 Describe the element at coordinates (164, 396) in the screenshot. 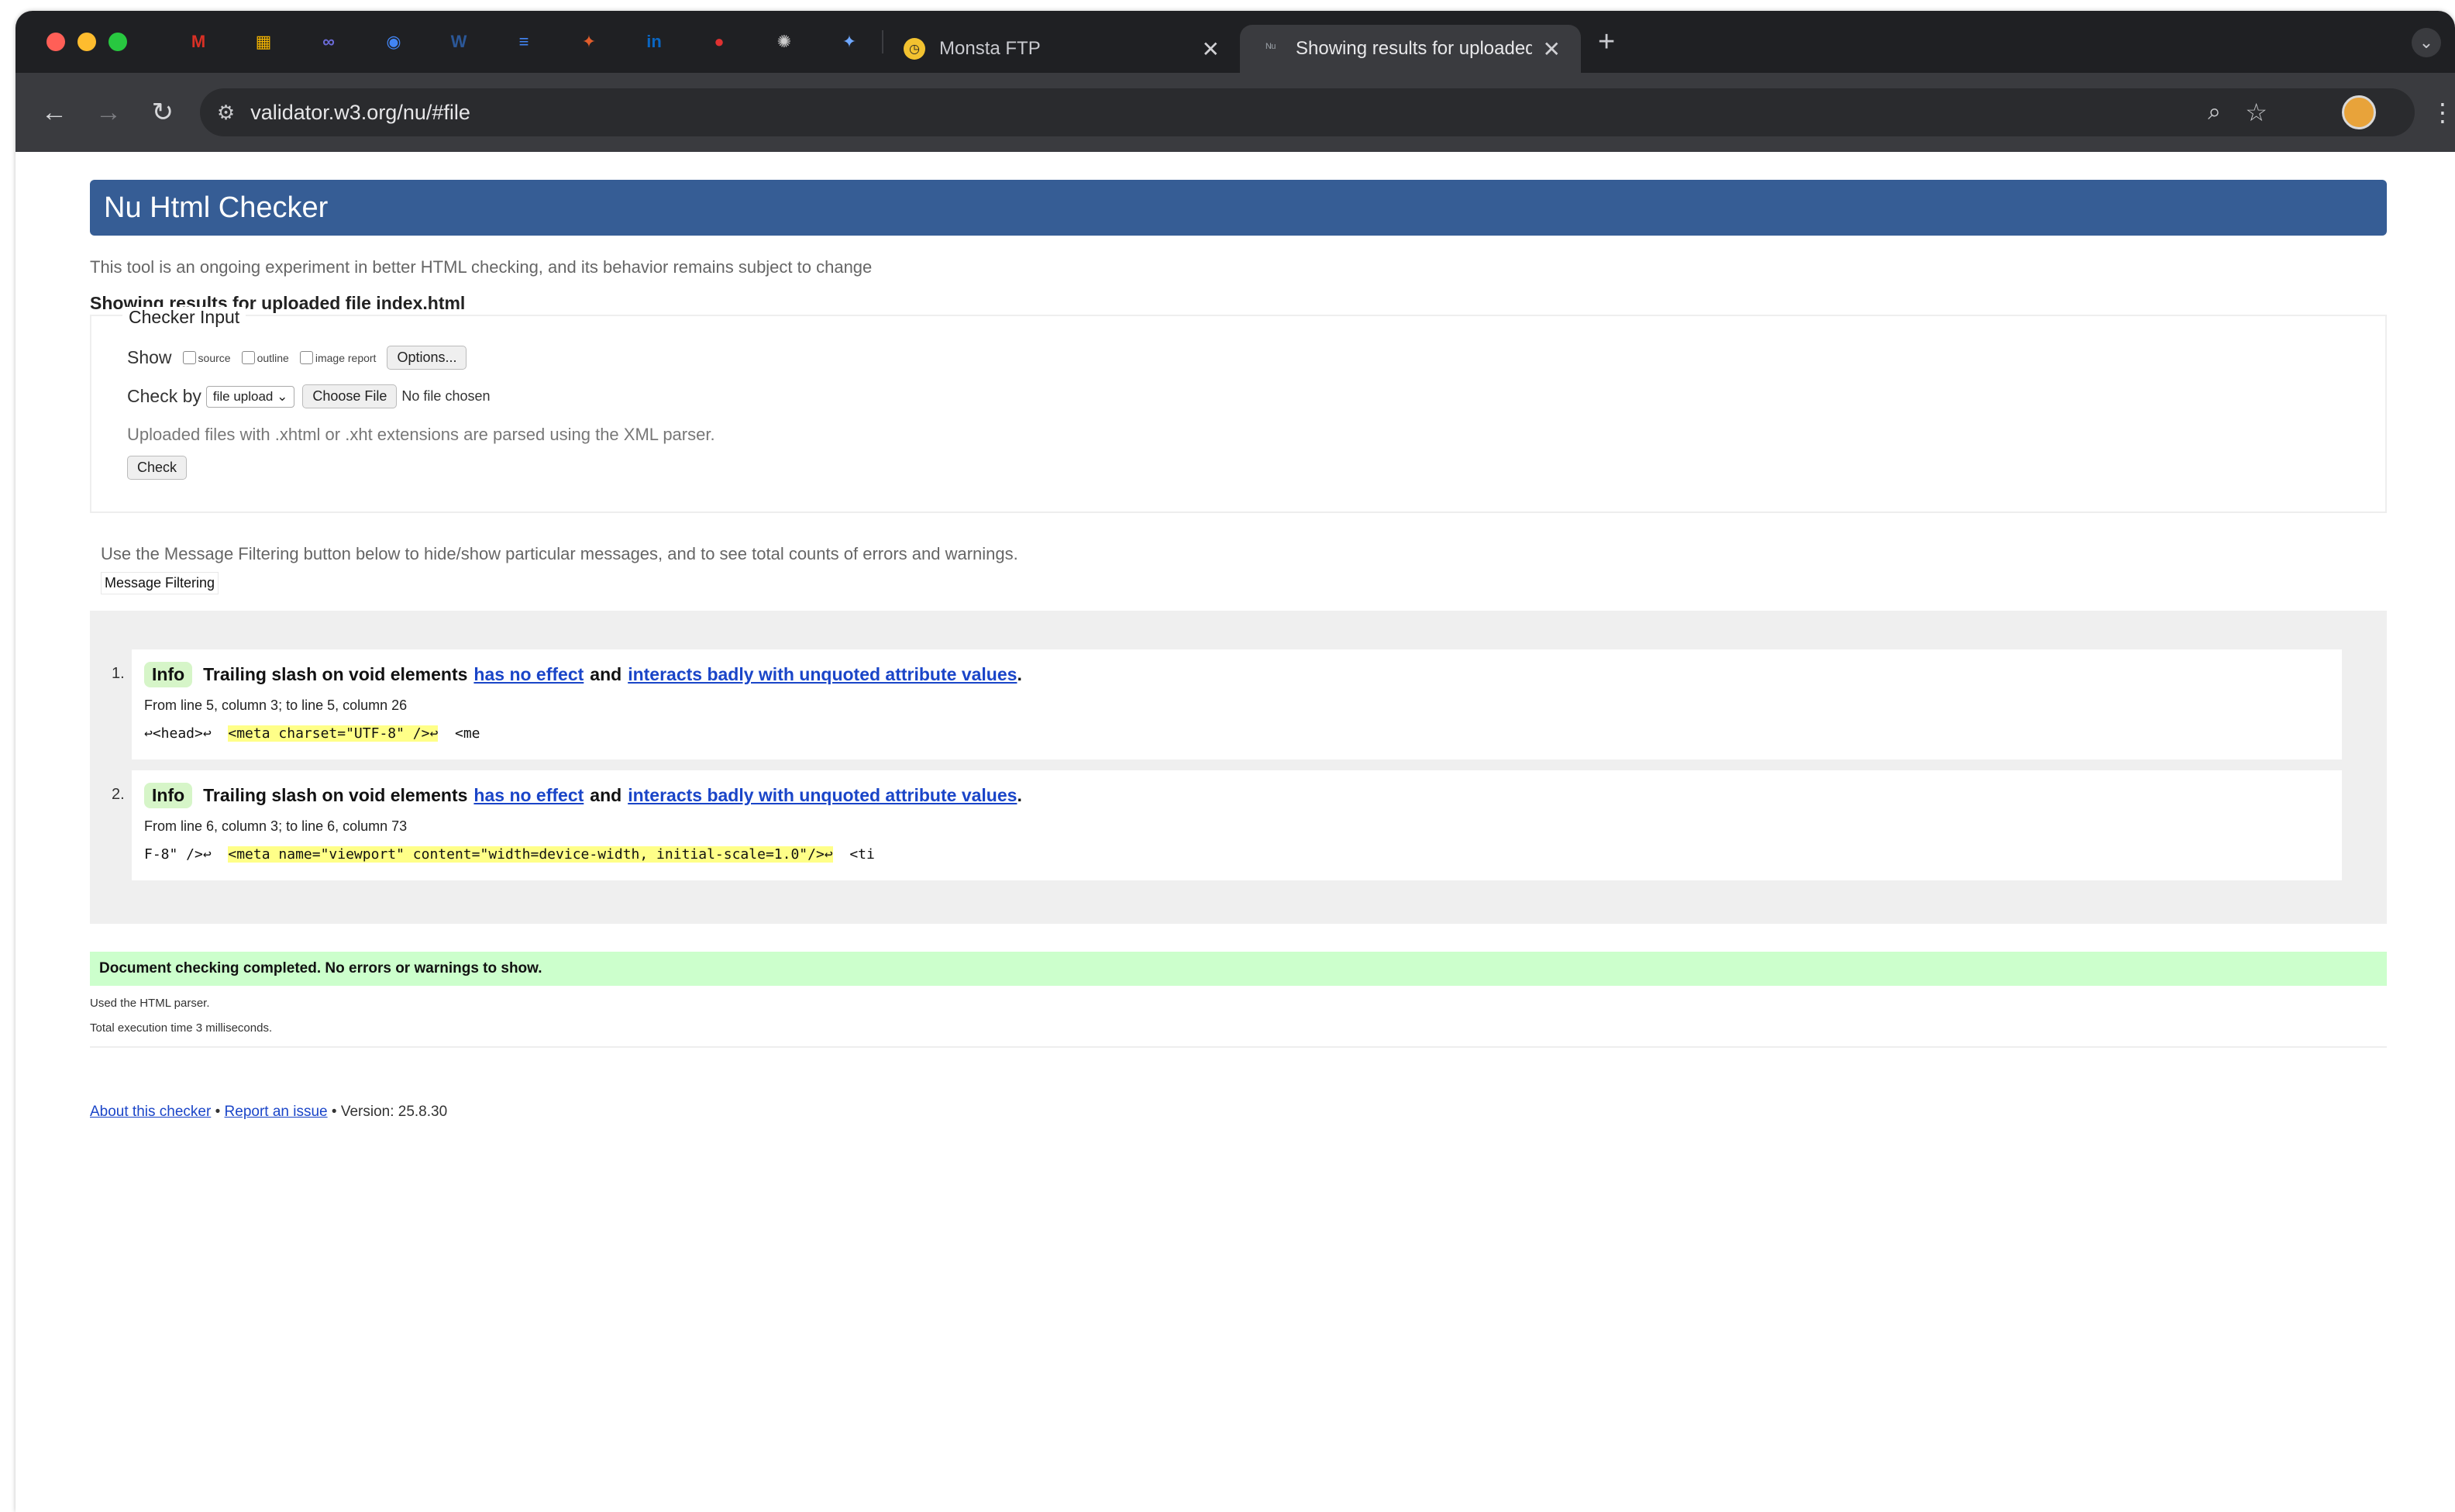

I see `check-by-label: Check by` at that location.